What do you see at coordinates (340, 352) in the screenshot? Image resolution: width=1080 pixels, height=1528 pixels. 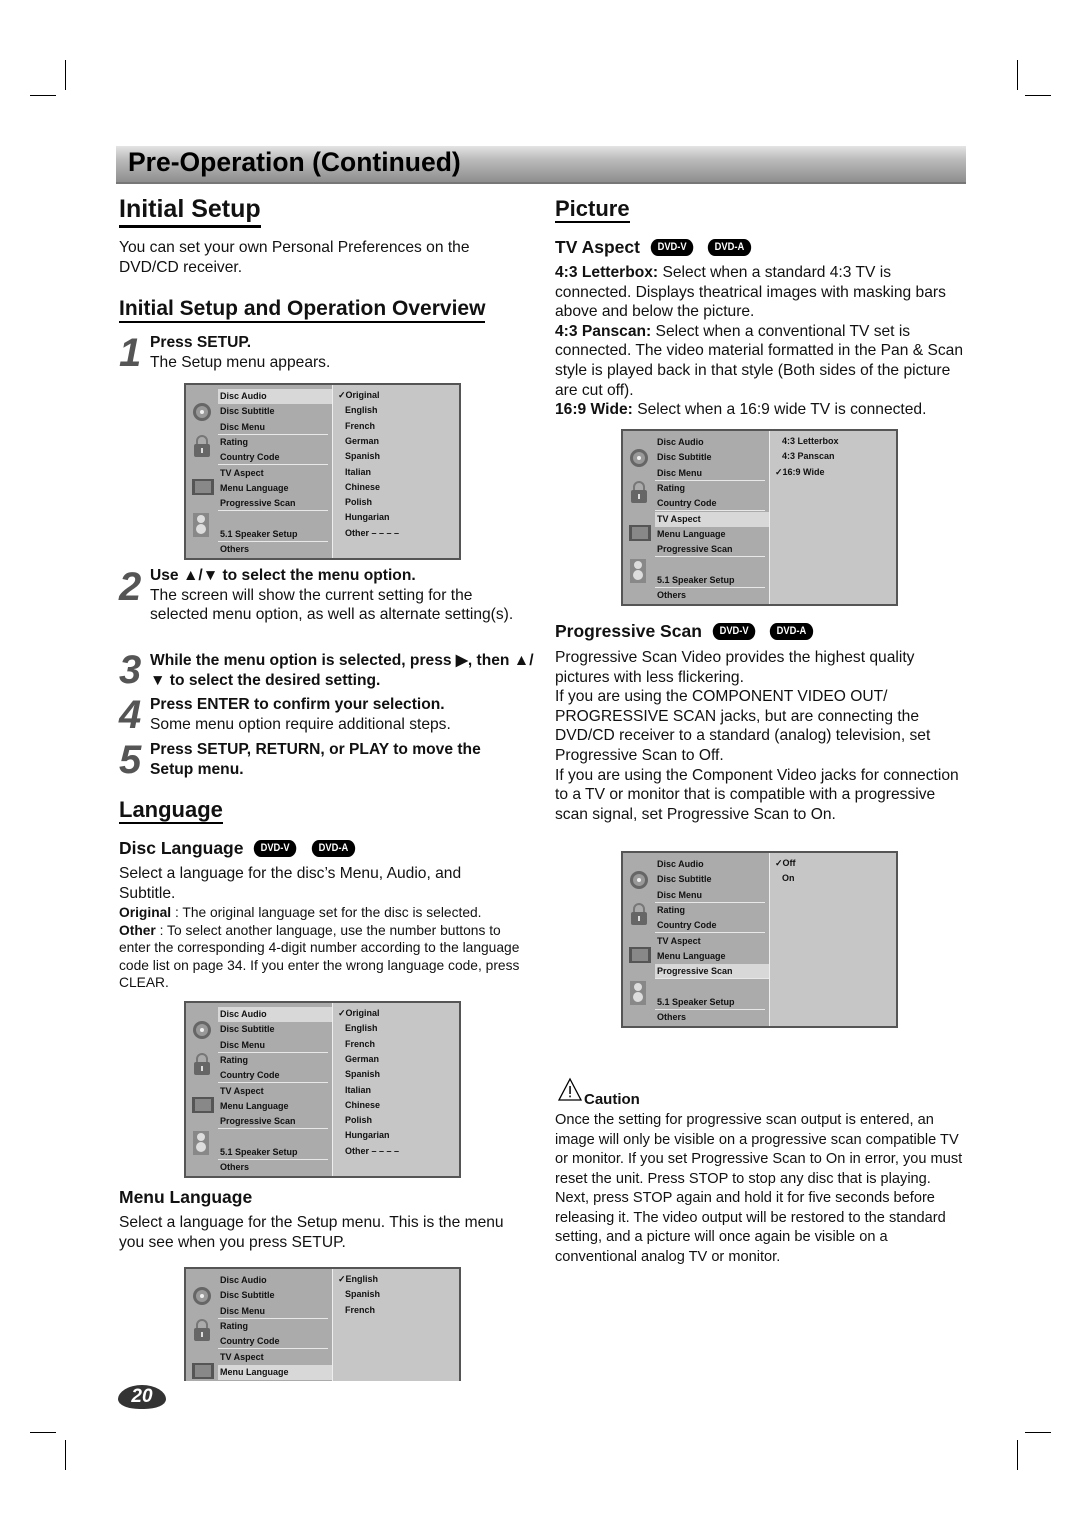 I see `step-1: Press SETUP. The Setup menu appears.` at bounding box center [340, 352].